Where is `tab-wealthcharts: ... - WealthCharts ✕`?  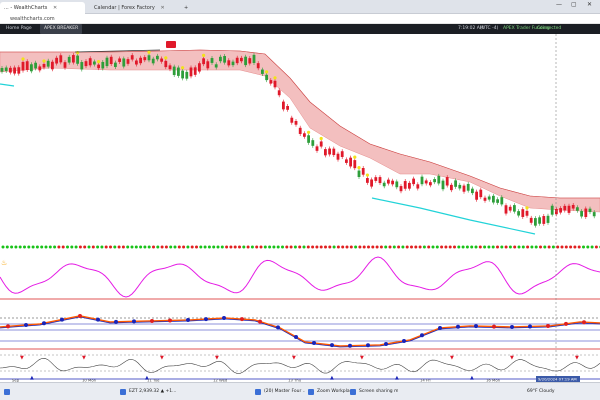
tab-wealthcharts: ... - WealthCharts ✕ is located at coordinates (42, 8).